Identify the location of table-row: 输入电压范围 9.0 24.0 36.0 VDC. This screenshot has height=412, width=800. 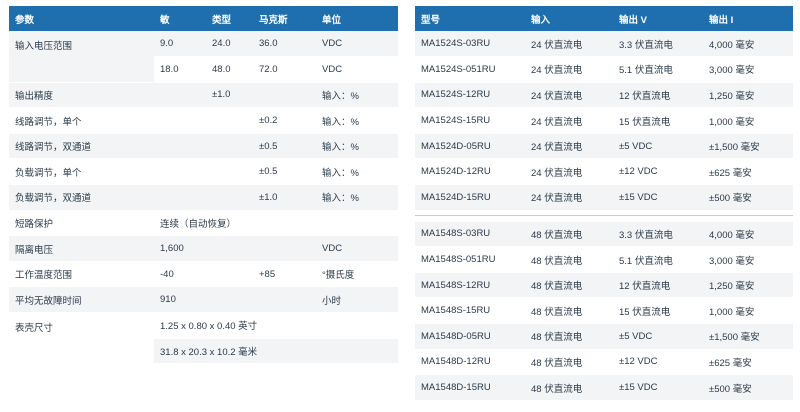
(203, 57).